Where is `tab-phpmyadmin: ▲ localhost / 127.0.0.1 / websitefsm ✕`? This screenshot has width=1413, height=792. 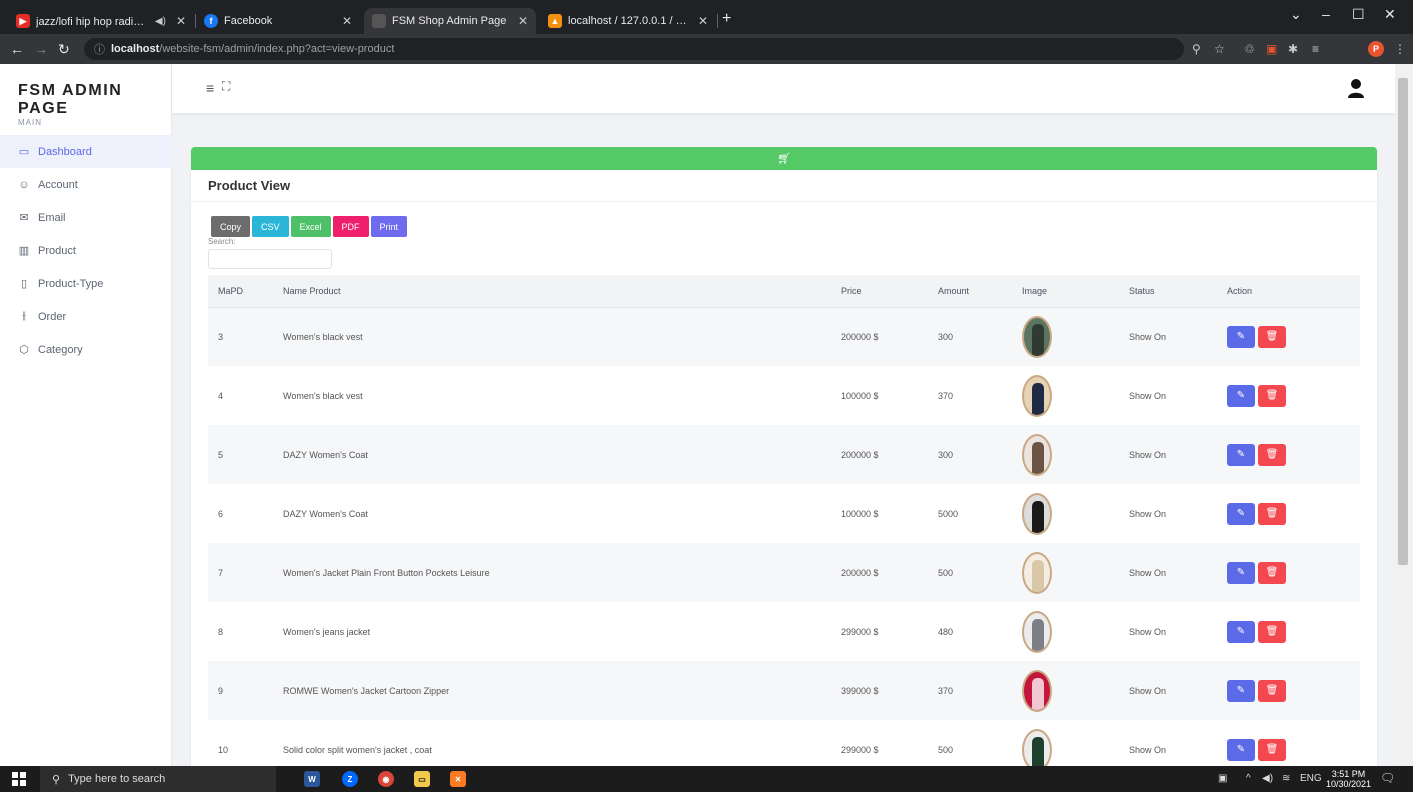 tab-phpmyadmin: ▲ localhost / 127.0.0.1 / websitefsm ✕ is located at coordinates (628, 21).